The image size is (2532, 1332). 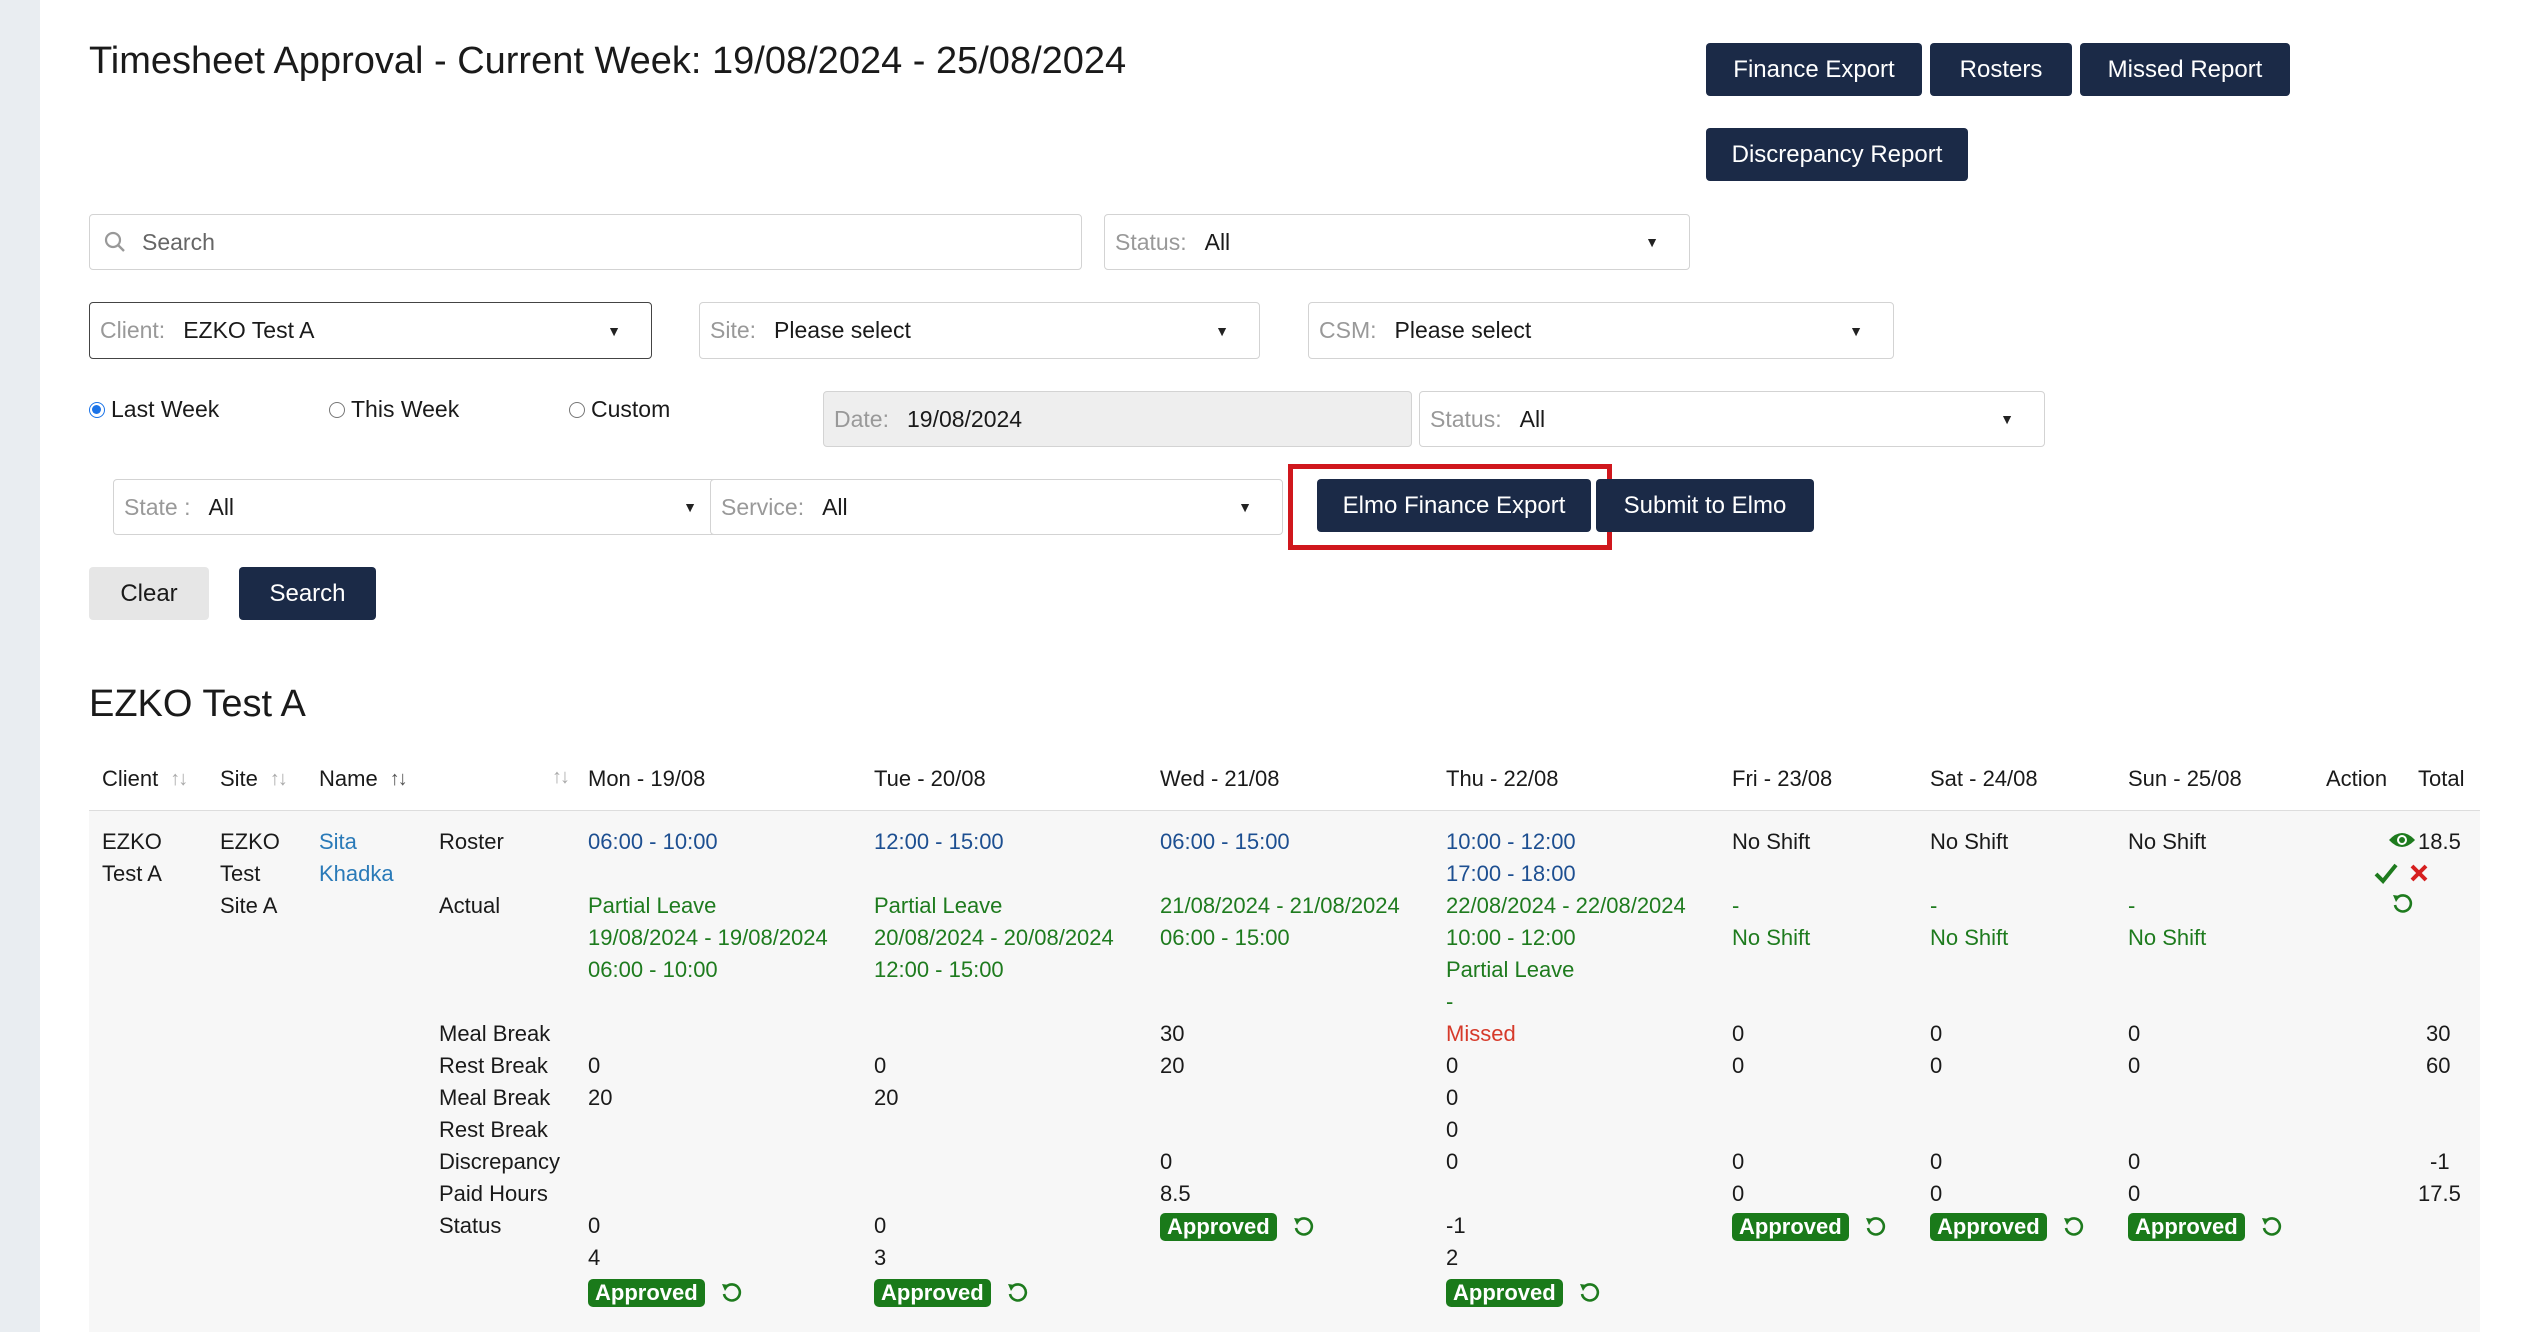 What do you see at coordinates (1969, 841) in the screenshot?
I see `sat-roster: No Shift` at bounding box center [1969, 841].